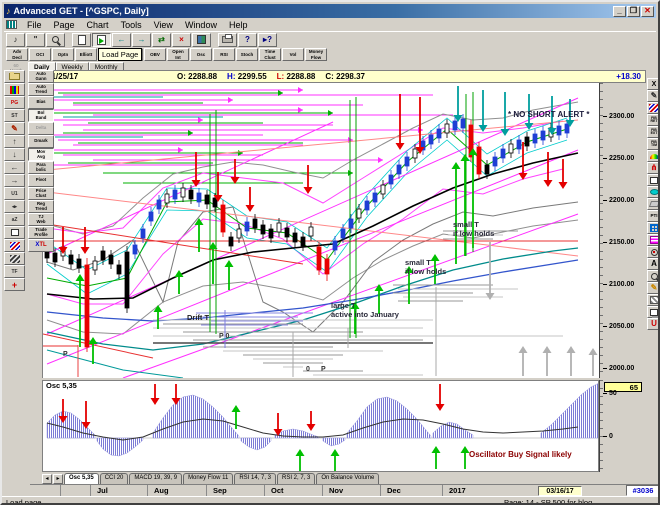  What do you see at coordinates (14, 219) in the screenshot?
I see `sort-icon: aZ` at bounding box center [14, 219].